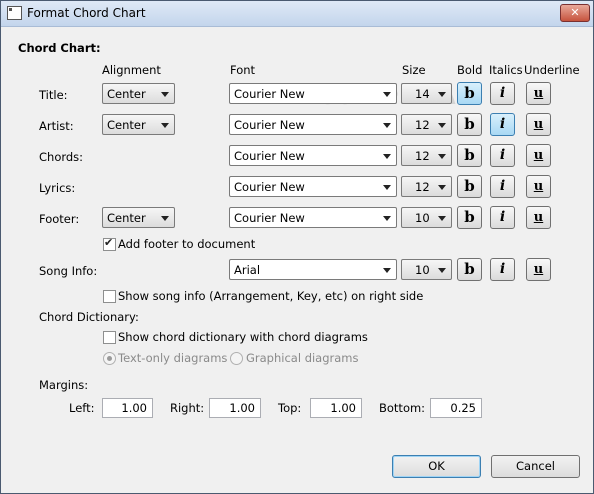  What do you see at coordinates (109, 358) in the screenshot?
I see `text-only-radio` at bounding box center [109, 358].